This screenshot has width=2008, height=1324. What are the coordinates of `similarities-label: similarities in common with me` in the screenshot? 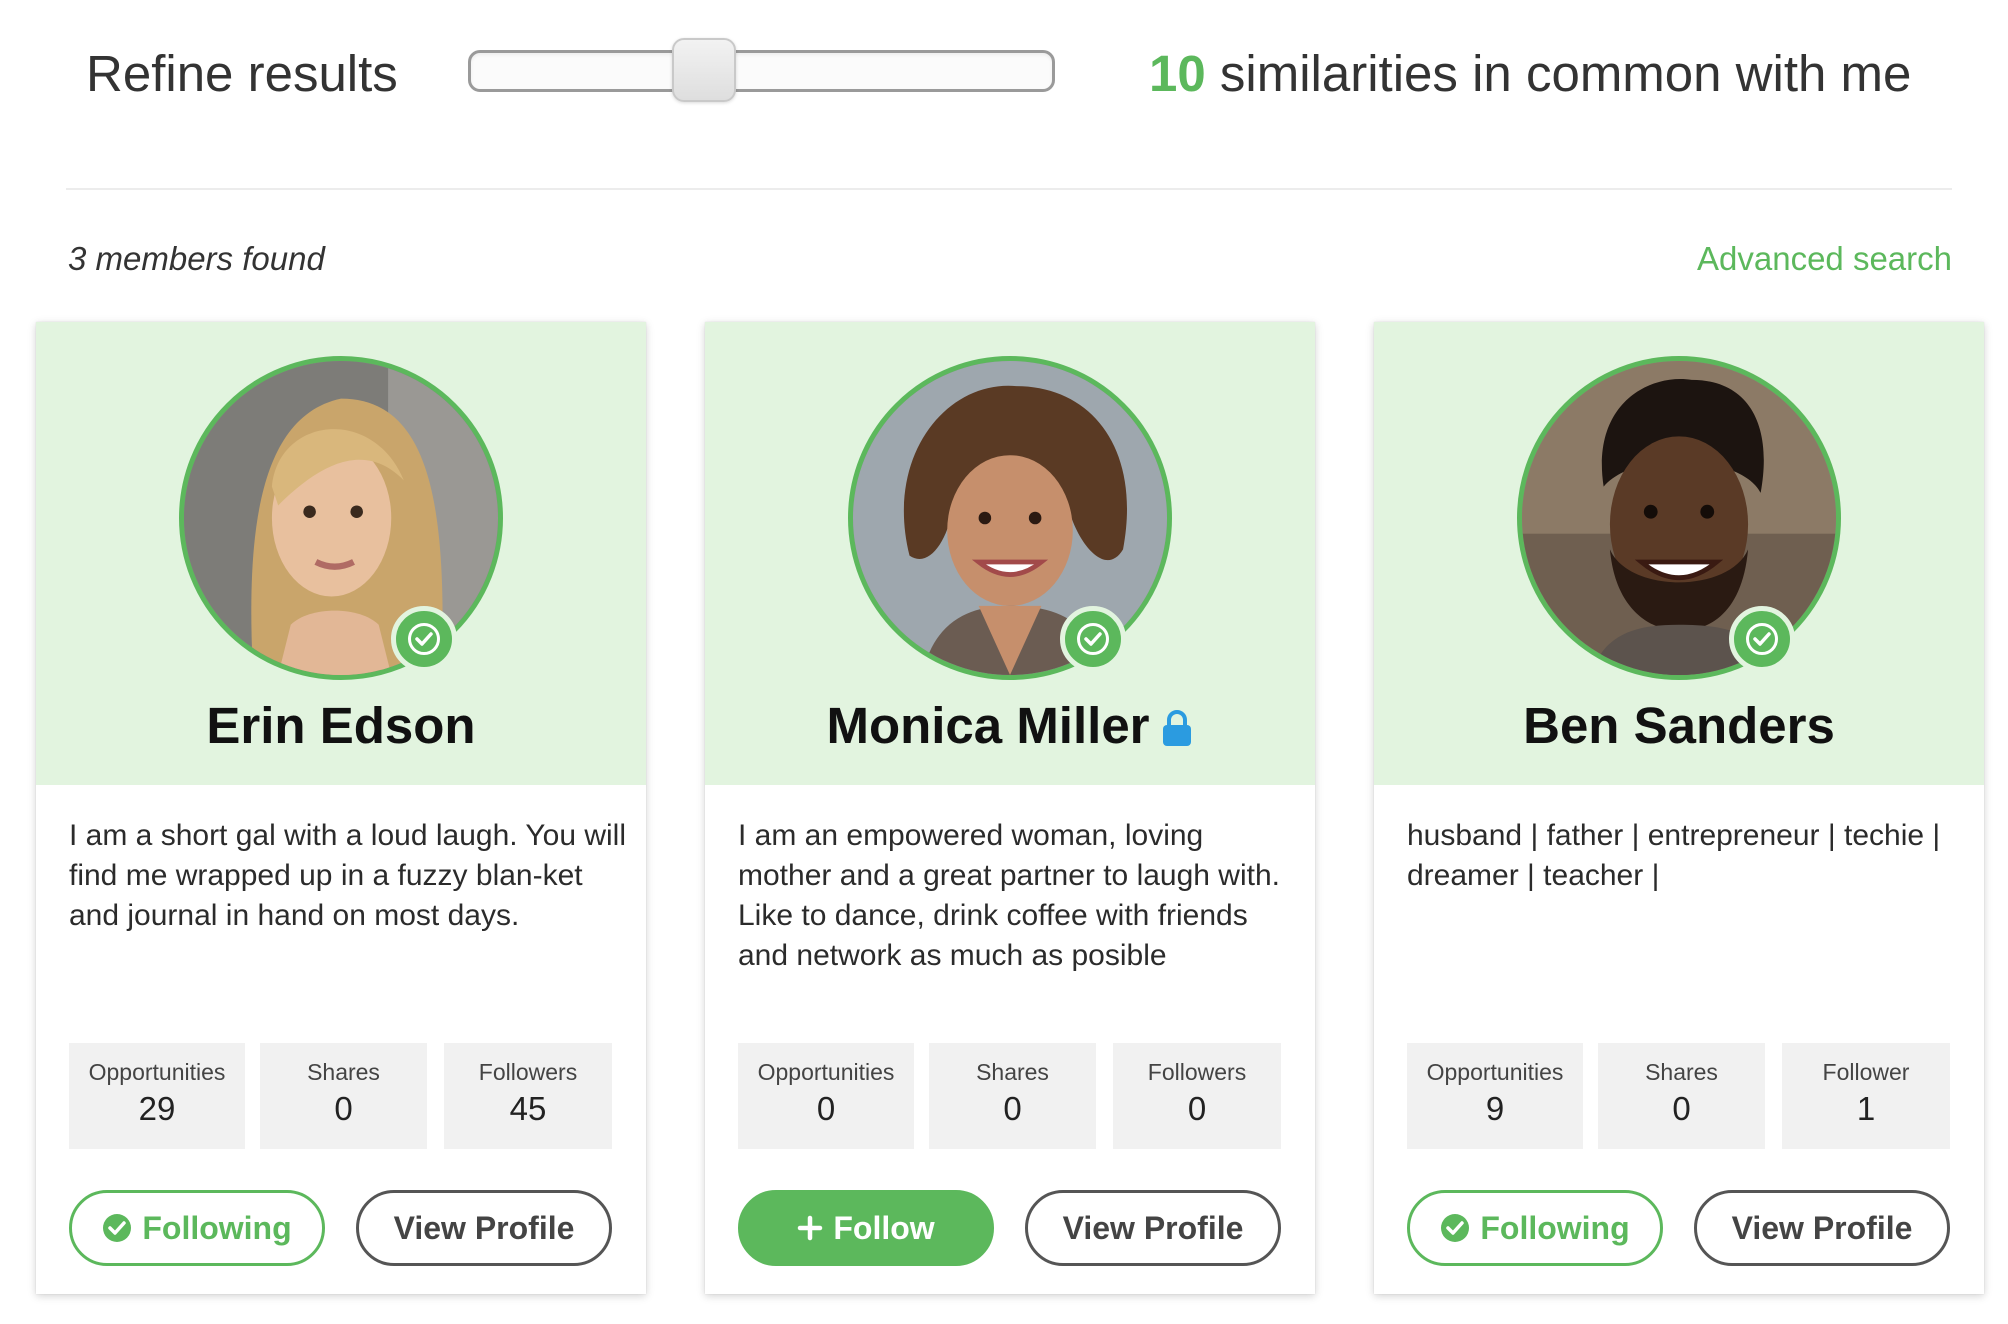 It's located at (1558, 73).